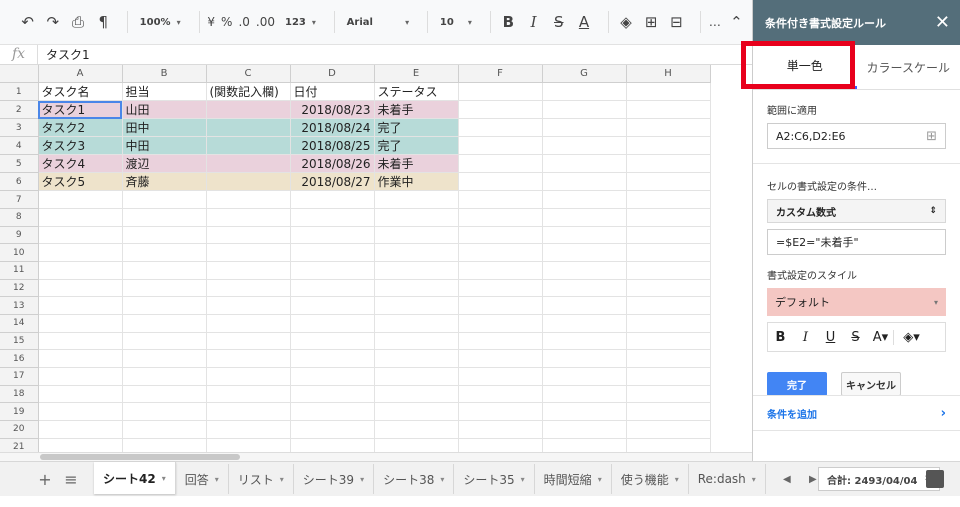  Describe the element at coordinates (77, 22) in the screenshot. I see `print-icon: ⎙` at that location.